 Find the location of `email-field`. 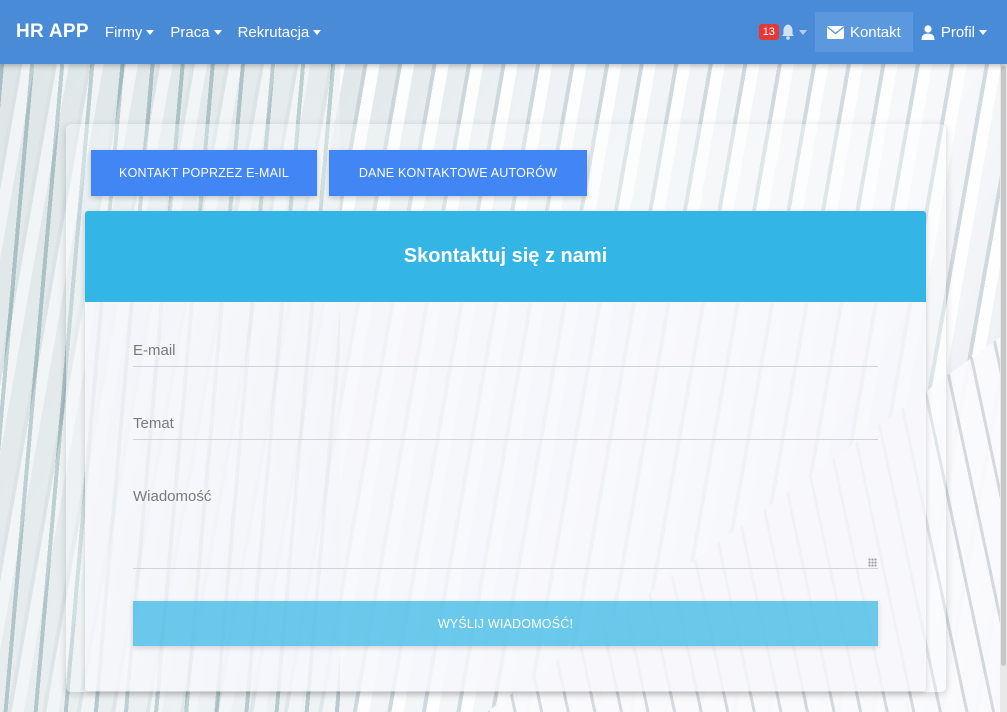

email-field is located at coordinates (505, 354).